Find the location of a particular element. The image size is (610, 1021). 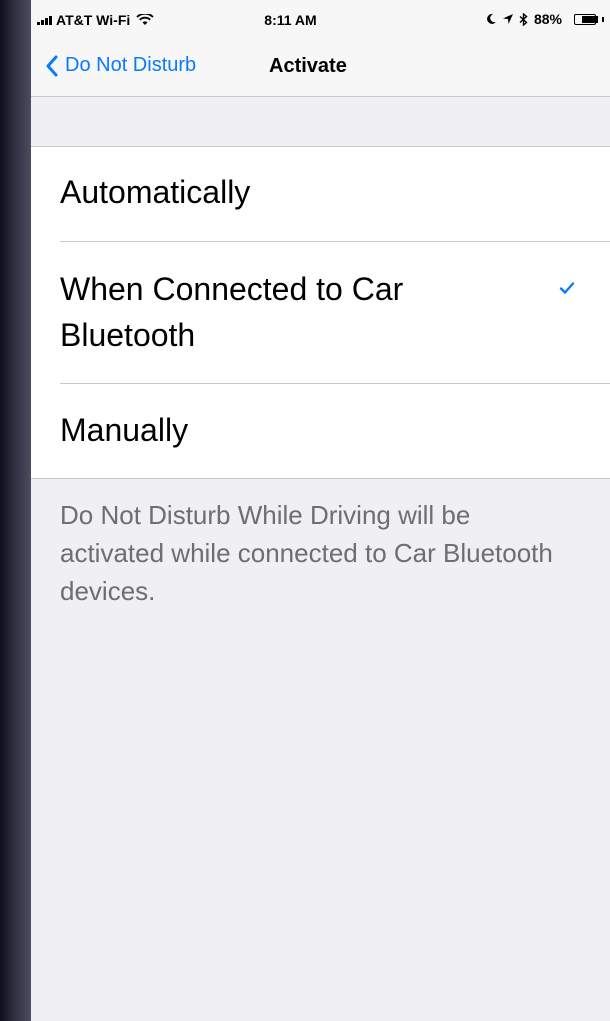

checkmark-icon is located at coordinates (567, 288).